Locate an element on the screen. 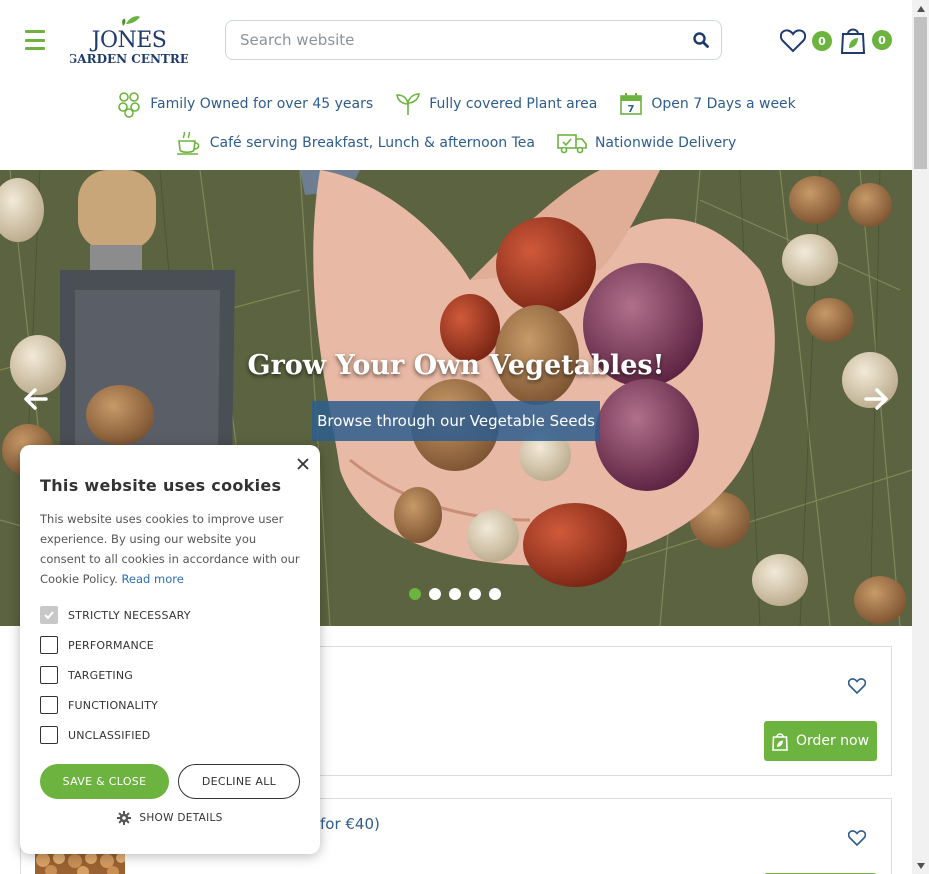  scroll-up-button is located at coordinates (920, 8).